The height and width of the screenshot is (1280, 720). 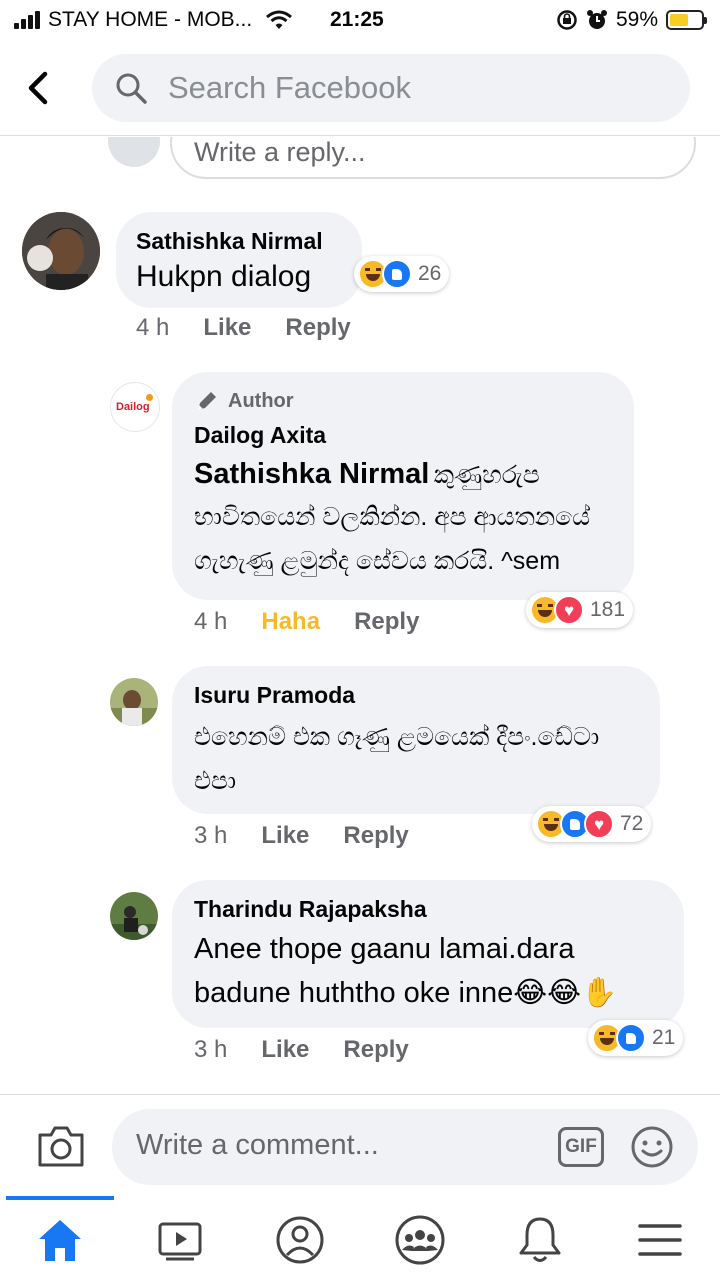 I want to click on home-icon, so click(x=60, y=1240).